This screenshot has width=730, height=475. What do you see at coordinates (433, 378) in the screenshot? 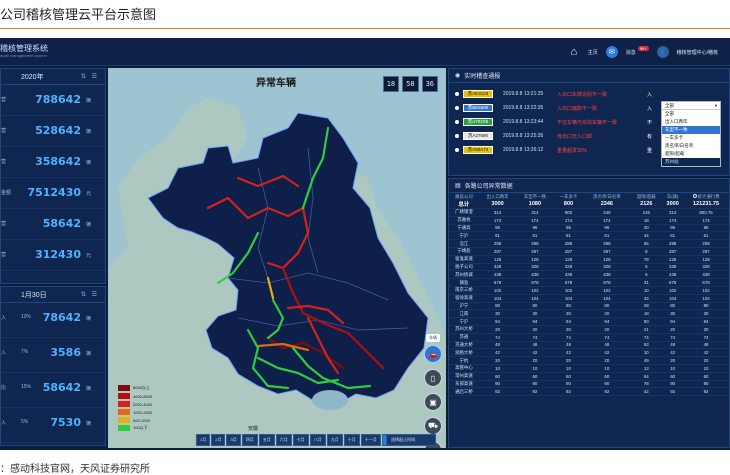
I see `document-icon: ▯` at bounding box center [433, 378].